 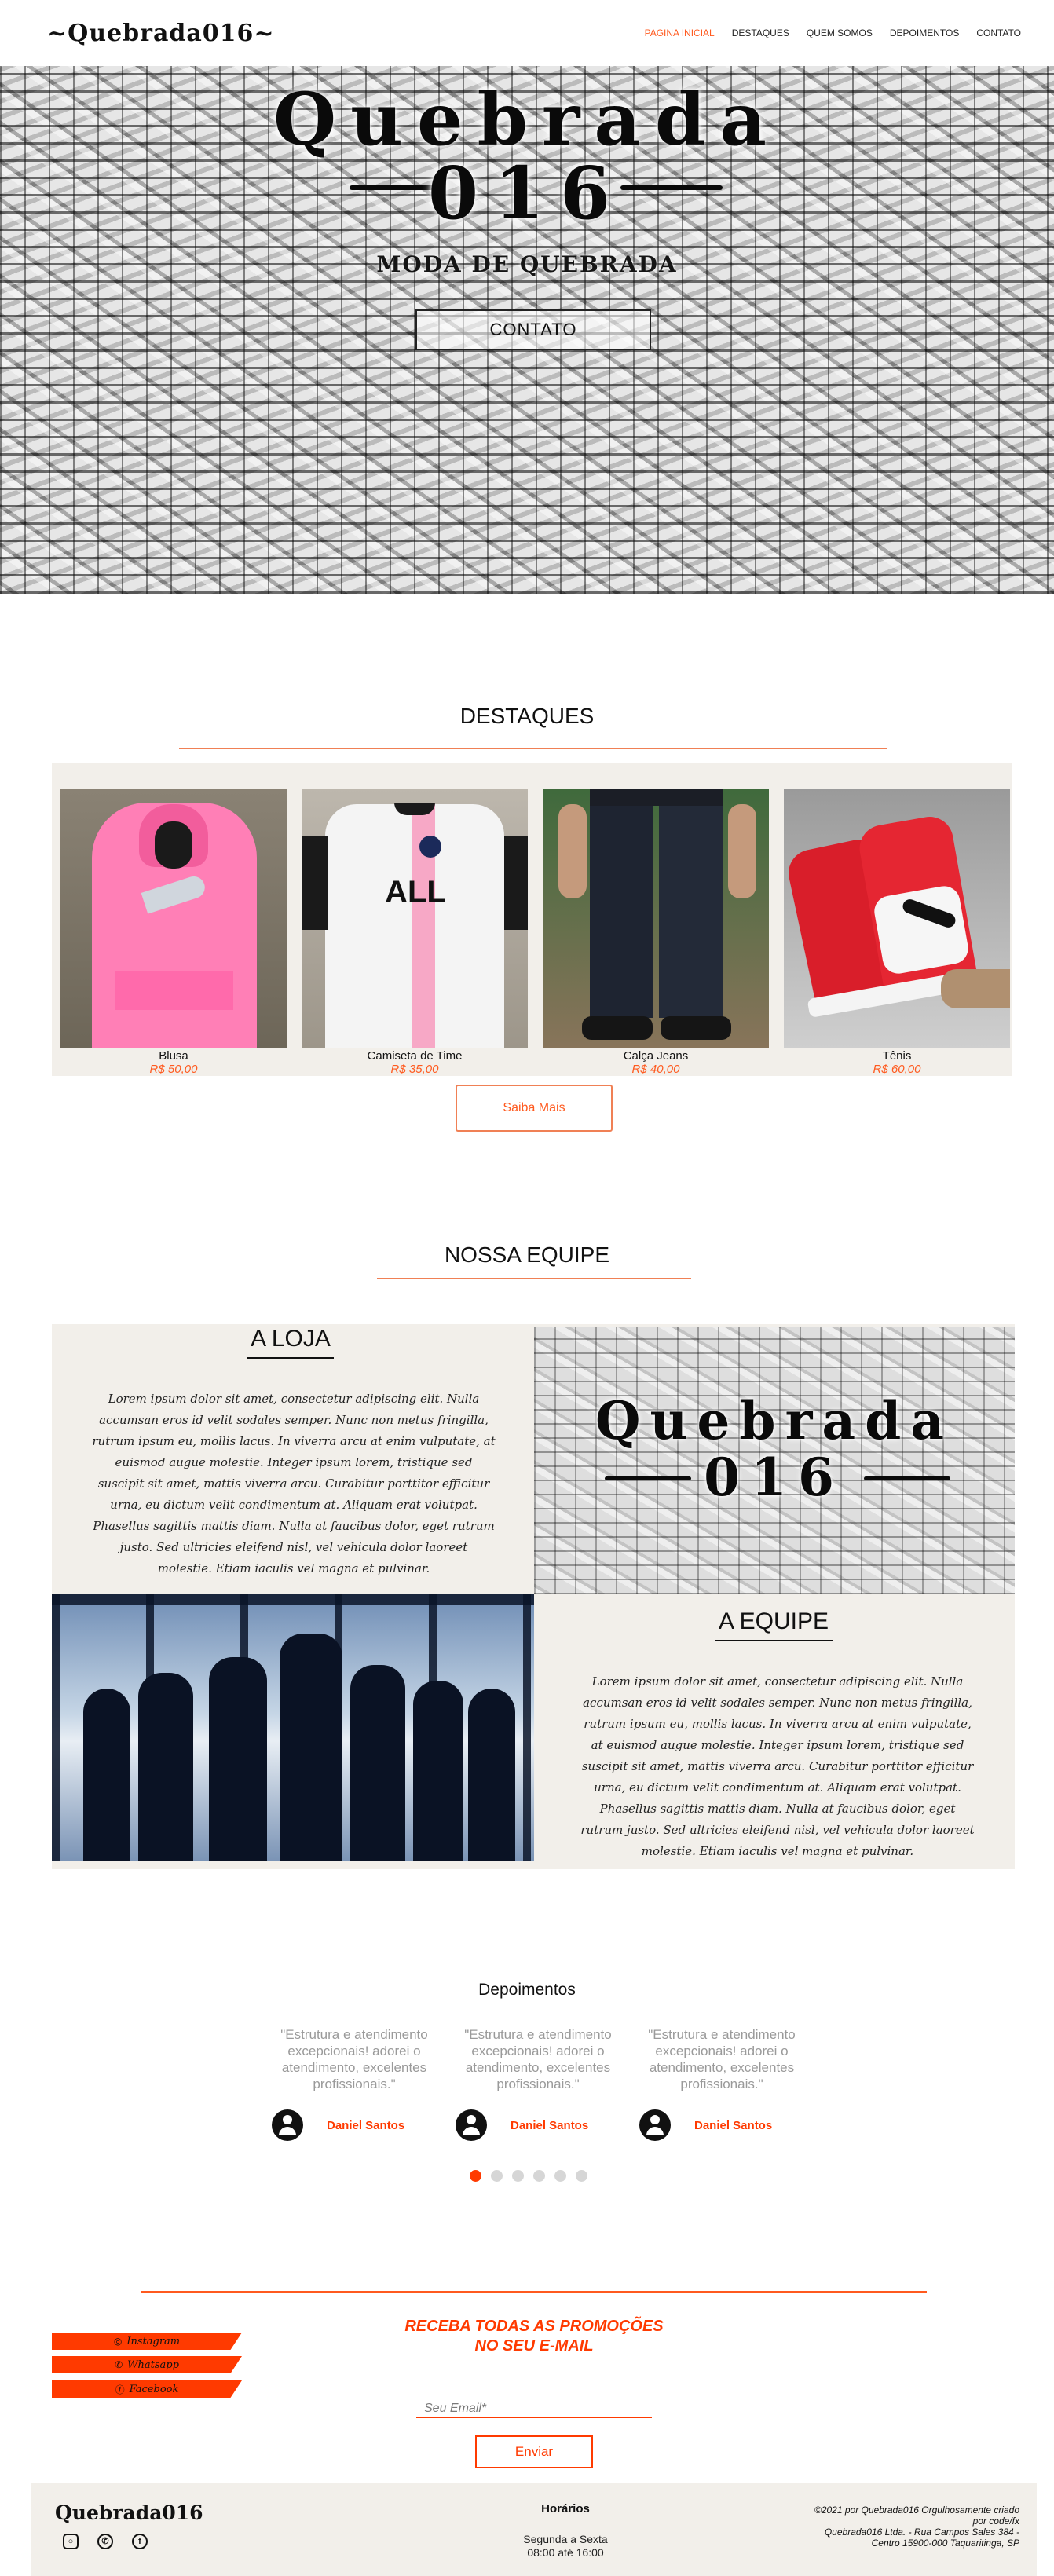 What do you see at coordinates (774, 1461) in the screenshot?
I see `logo-image-block: Quebrada 016` at bounding box center [774, 1461].